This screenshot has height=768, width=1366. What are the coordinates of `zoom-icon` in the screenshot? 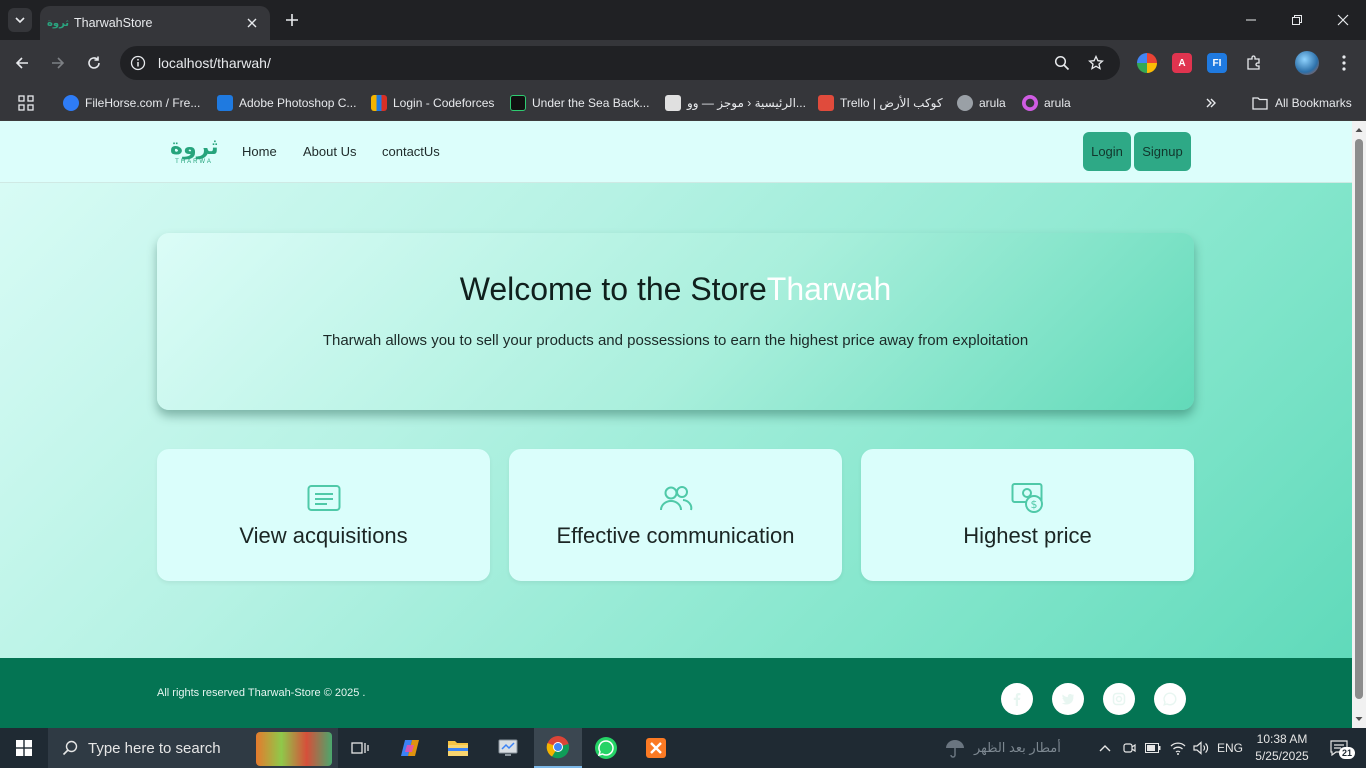 It's located at (1062, 63).